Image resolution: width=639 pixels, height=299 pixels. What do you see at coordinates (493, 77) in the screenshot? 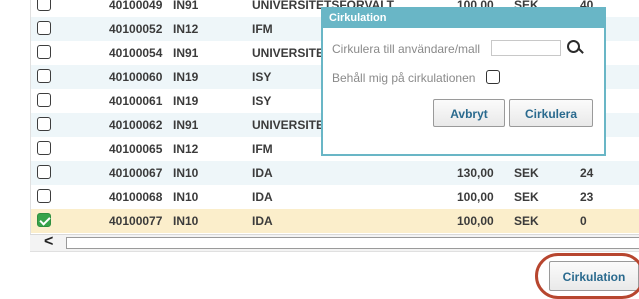
I see `keep-me-checkbox` at bounding box center [493, 77].